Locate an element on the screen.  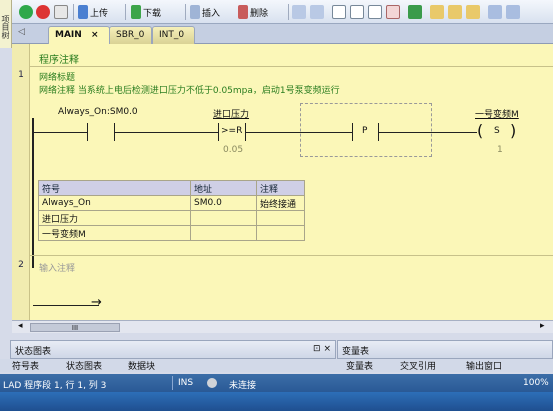
tab-data-block: 数据块 is located at coordinates (141, 365).